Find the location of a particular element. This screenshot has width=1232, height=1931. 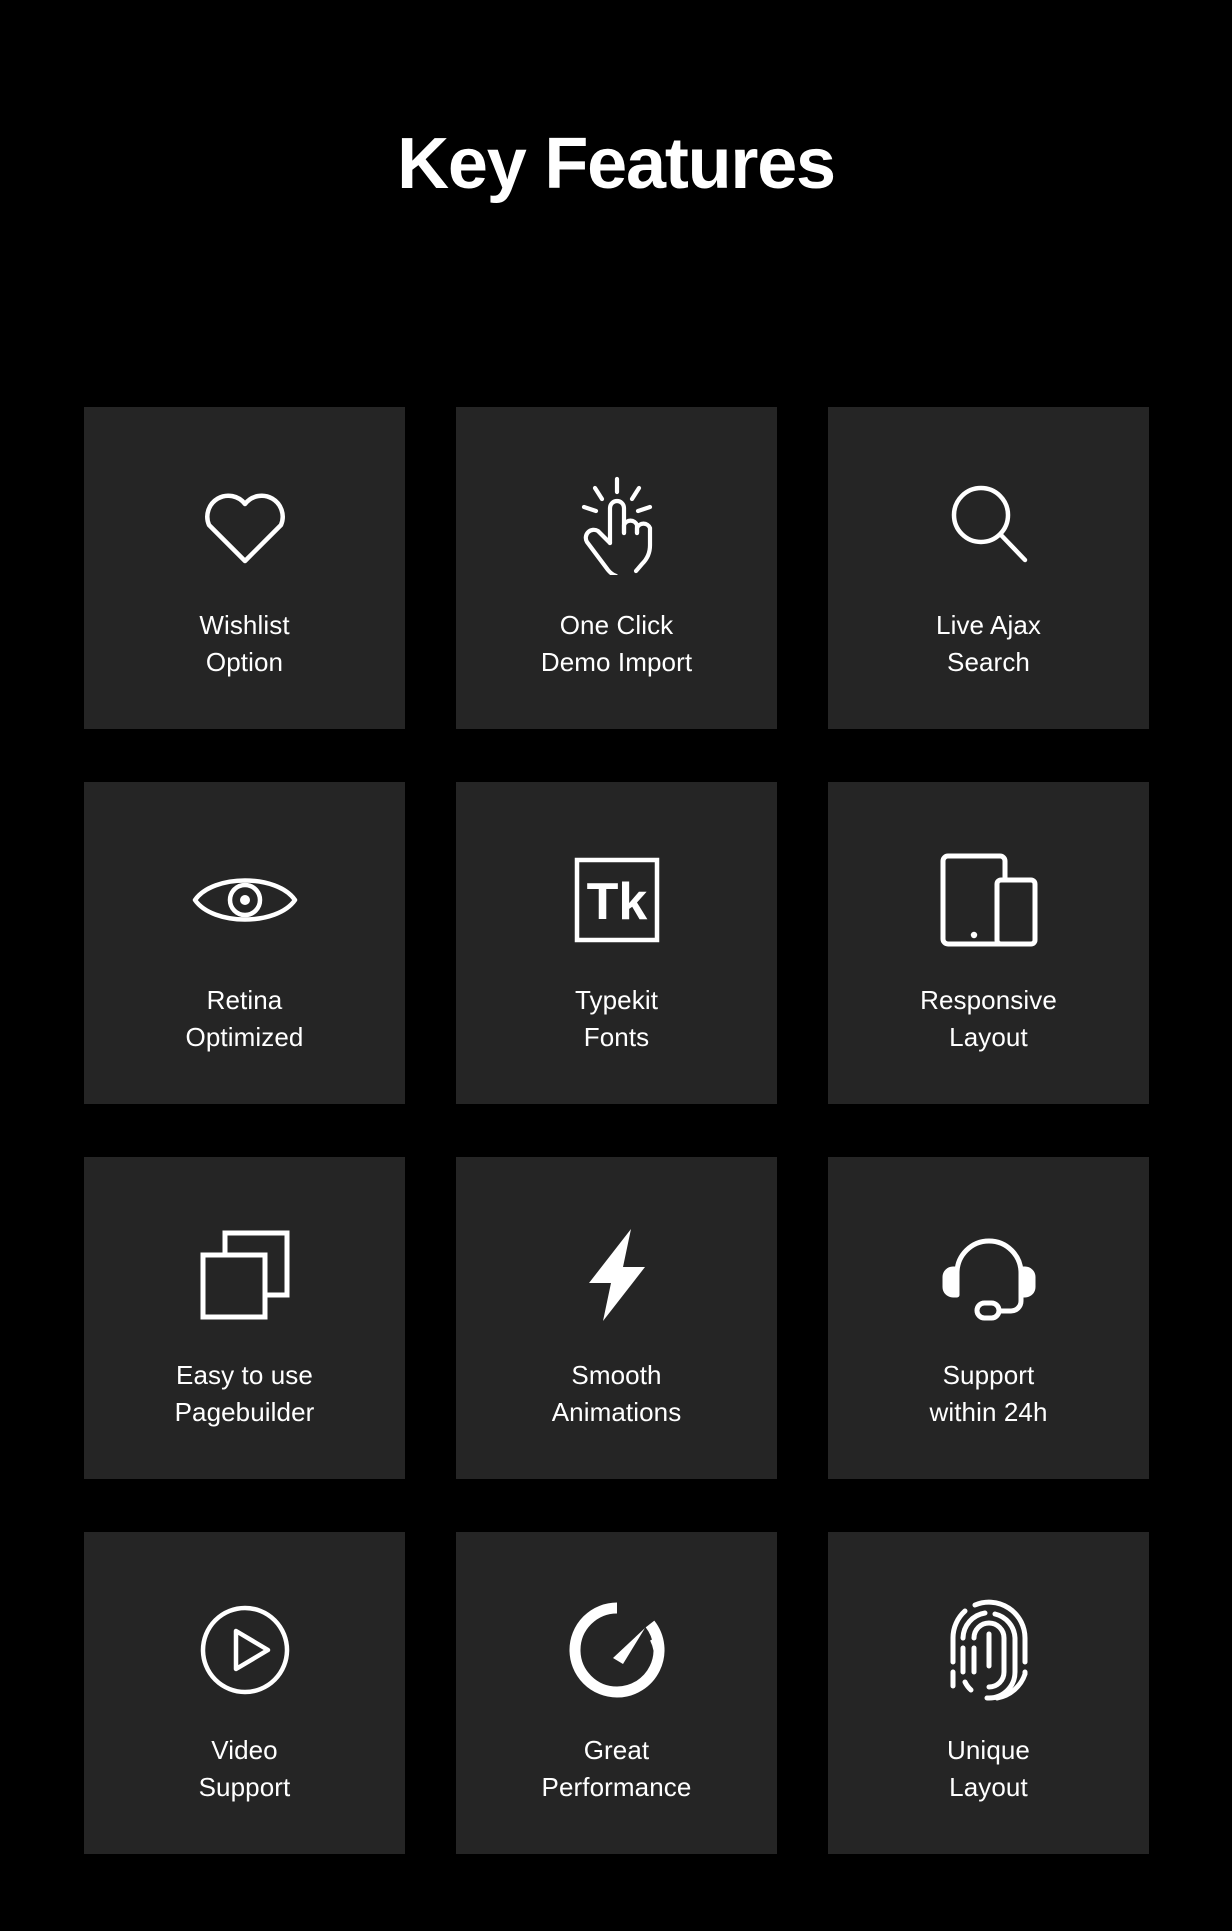

heart-icon is located at coordinates (245, 525).